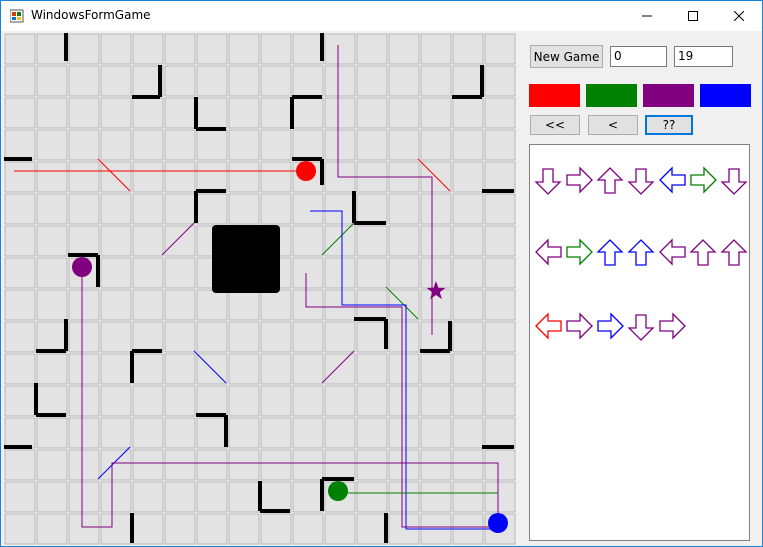 This screenshot has width=763, height=547. What do you see at coordinates (91, 15) in the screenshot?
I see `window-title: WindowsFormGame` at bounding box center [91, 15].